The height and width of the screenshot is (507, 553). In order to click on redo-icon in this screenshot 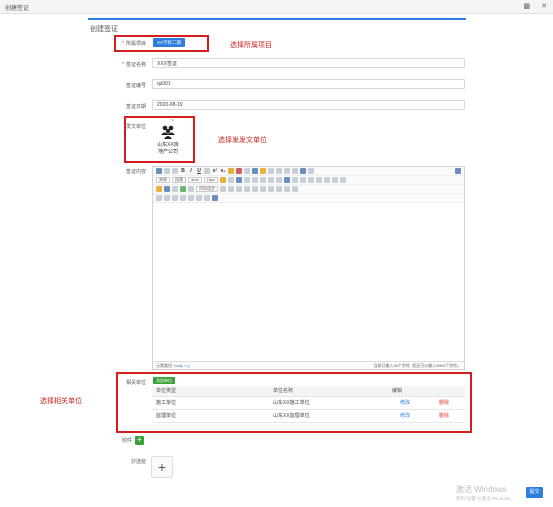, I will do `click(175, 171)`.